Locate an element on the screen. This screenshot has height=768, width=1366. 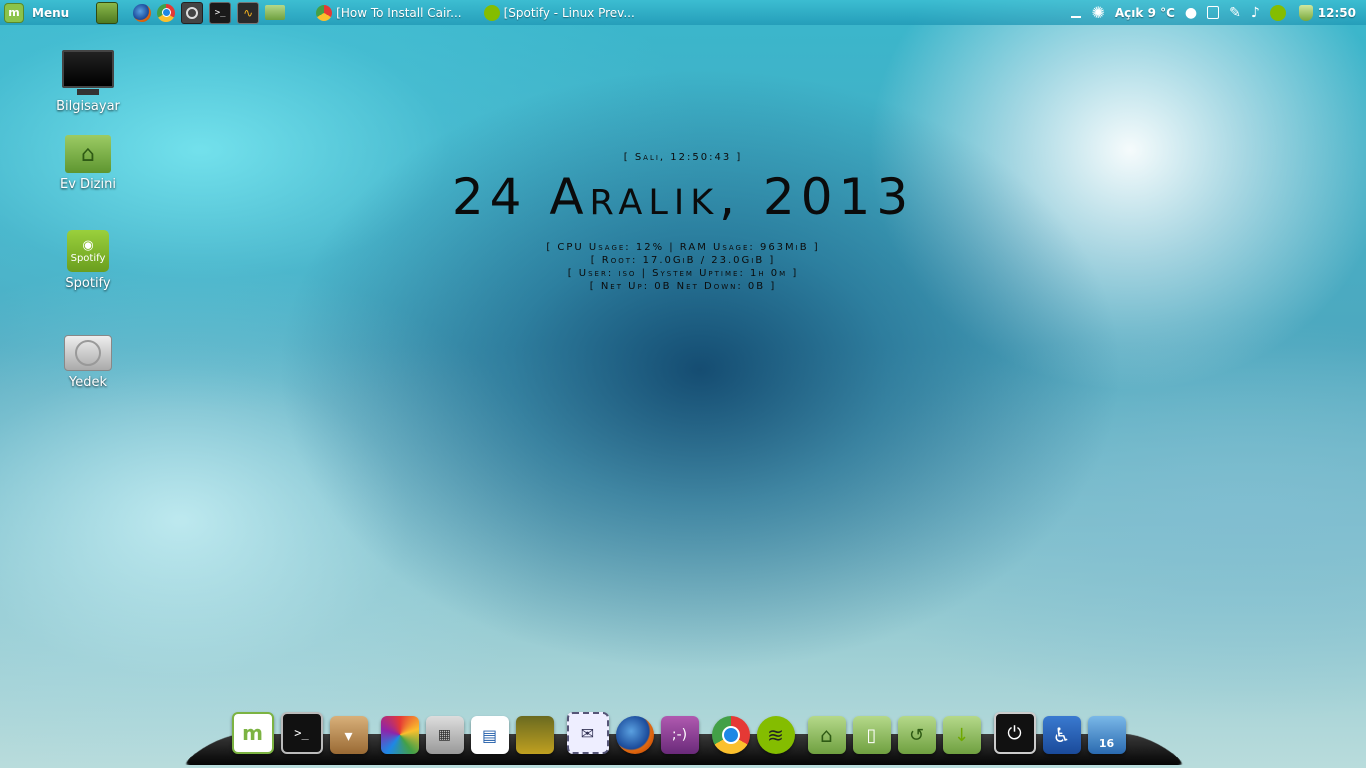
weather-sun-icon: ✺ is located at coordinates (1097, 12).